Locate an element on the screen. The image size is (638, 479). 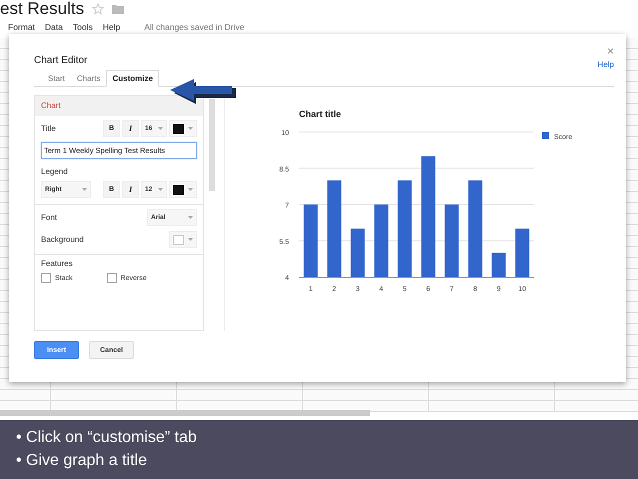
menu-item: Tools is located at coordinates (82, 27).